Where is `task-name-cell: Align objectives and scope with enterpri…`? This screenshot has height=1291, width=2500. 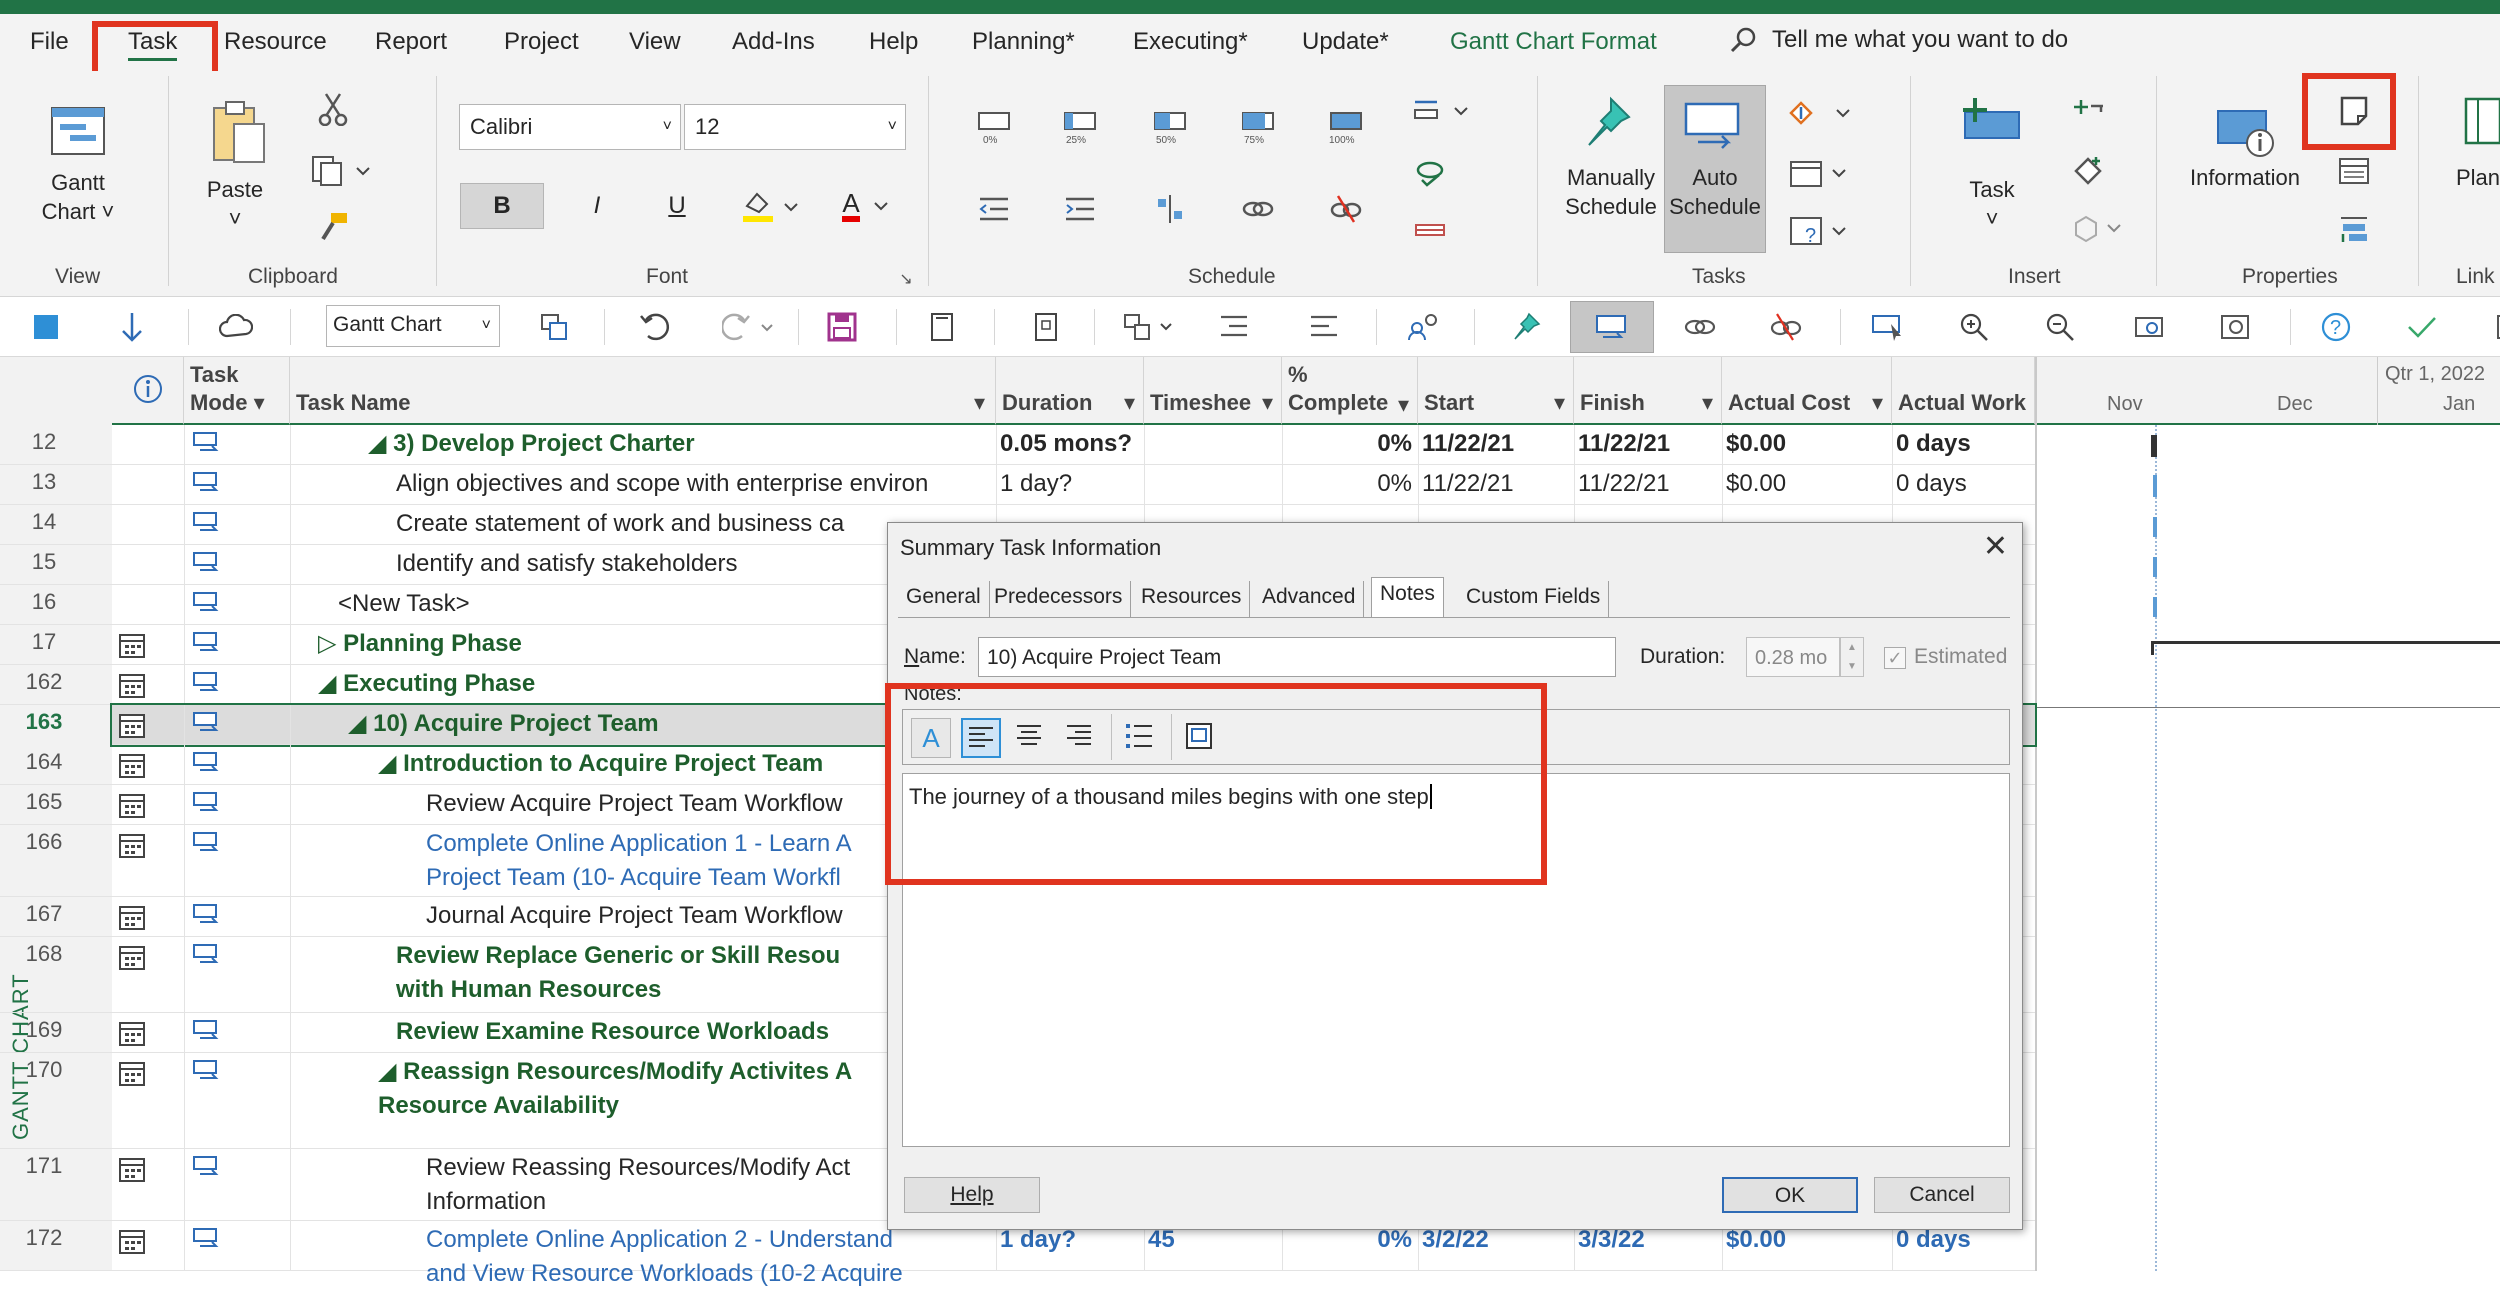
task-name-cell: Align objectives and scope with enterpri… is located at coordinates (696, 484).